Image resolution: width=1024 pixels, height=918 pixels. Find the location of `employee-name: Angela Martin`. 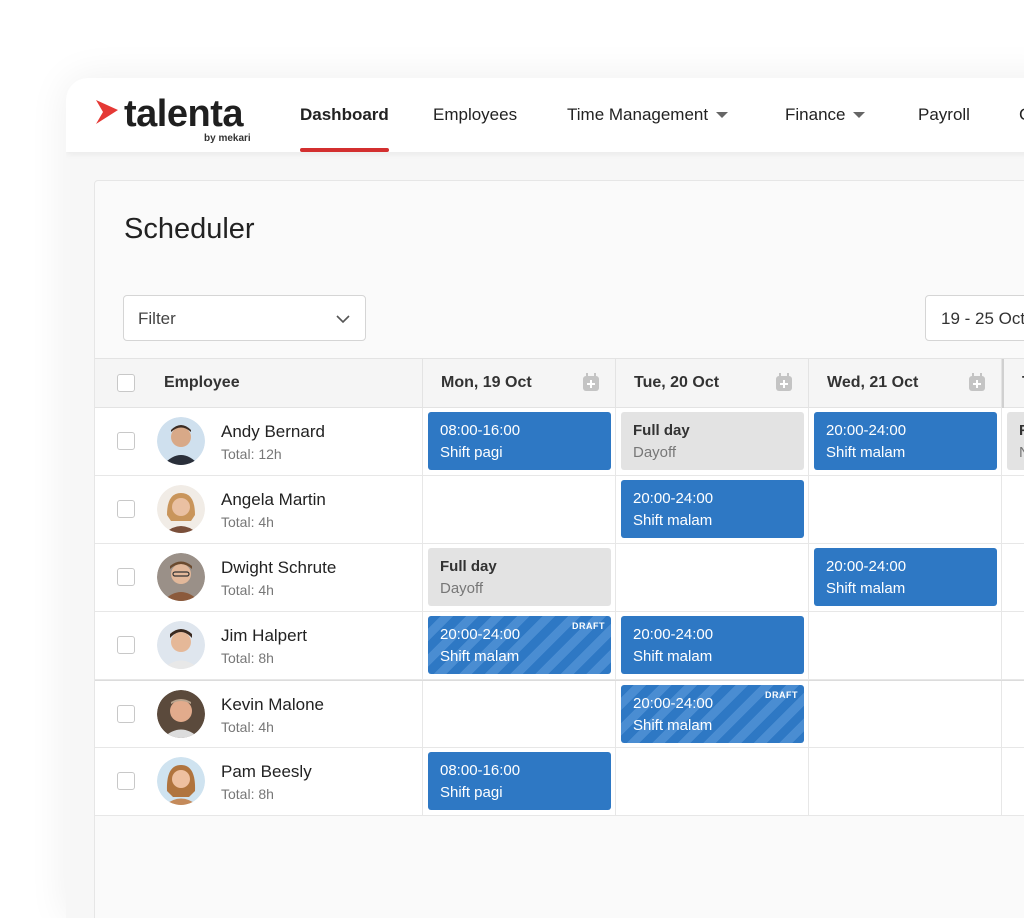

employee-name: Angela Martin is located at coordinates (273, 499).